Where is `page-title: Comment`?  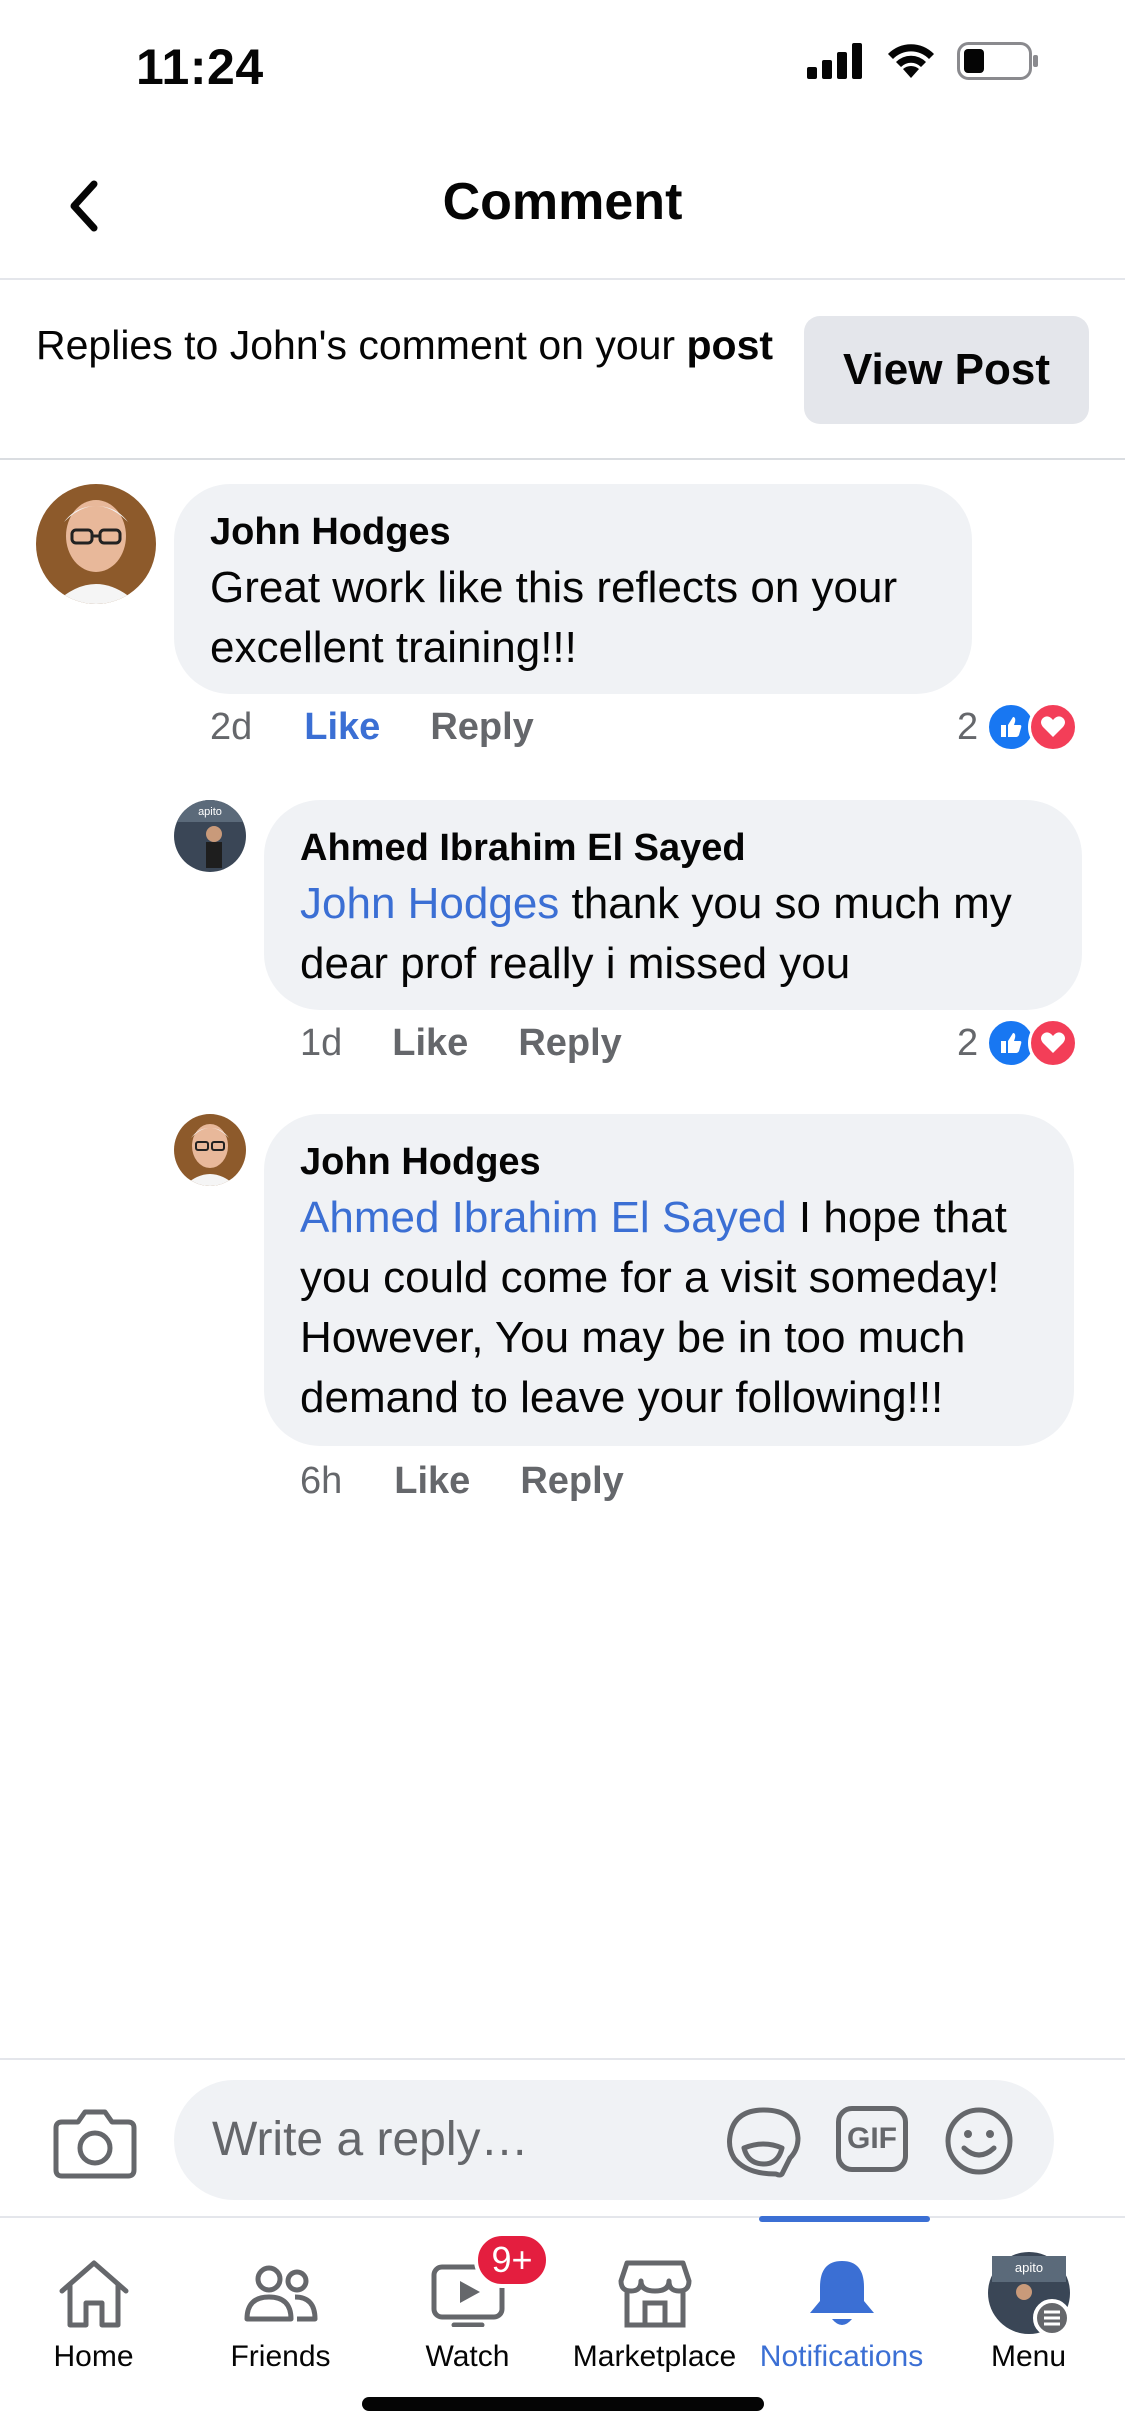
page-title: Comment is located at coordinates (562, 202).